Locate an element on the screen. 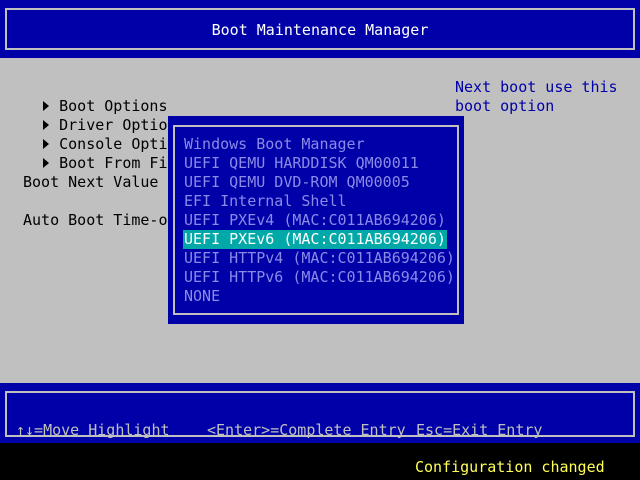  menu-item-label: Boot From File is located at coordinates (122, 163).